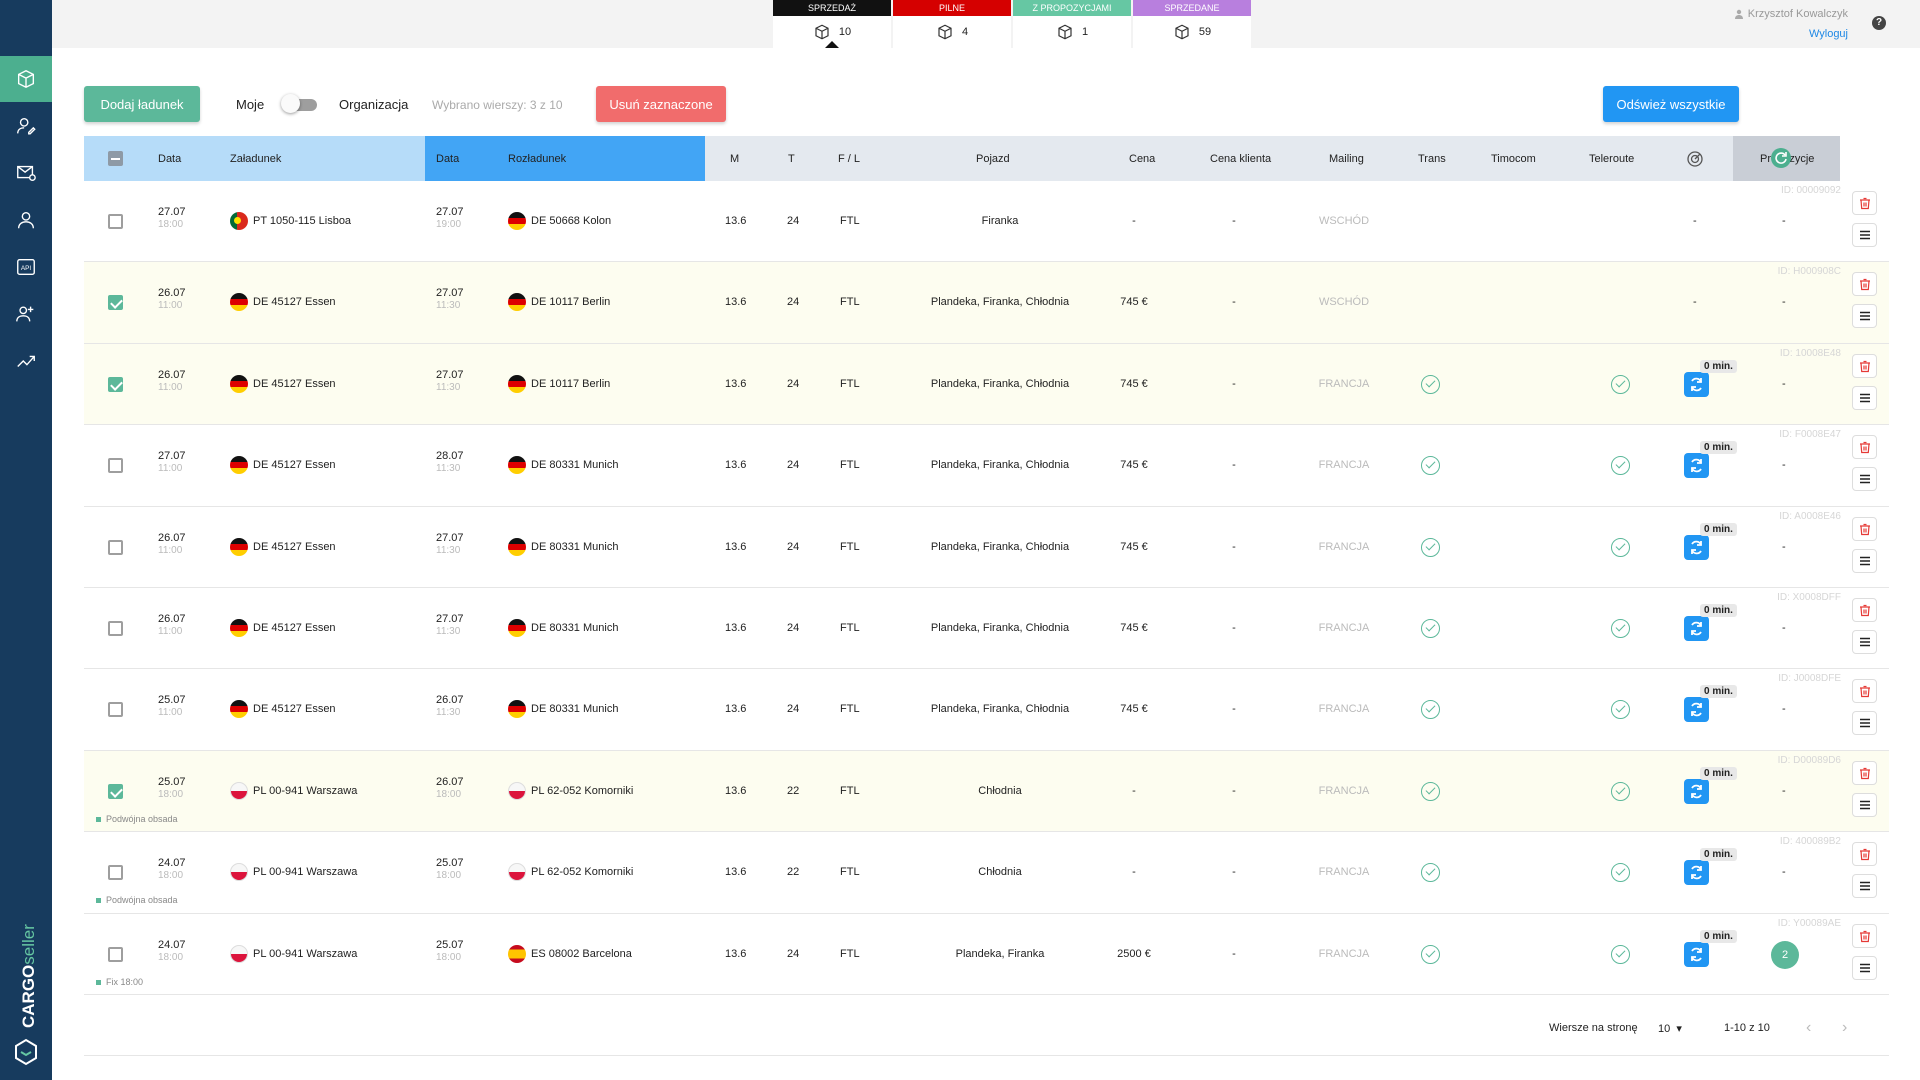 This screenshot has width=1920, height=1080. What do you see at coordinates (537, 158) in the screenshot?
I see `col-unloading: Rozładunek` at bounding box center [537, 158].